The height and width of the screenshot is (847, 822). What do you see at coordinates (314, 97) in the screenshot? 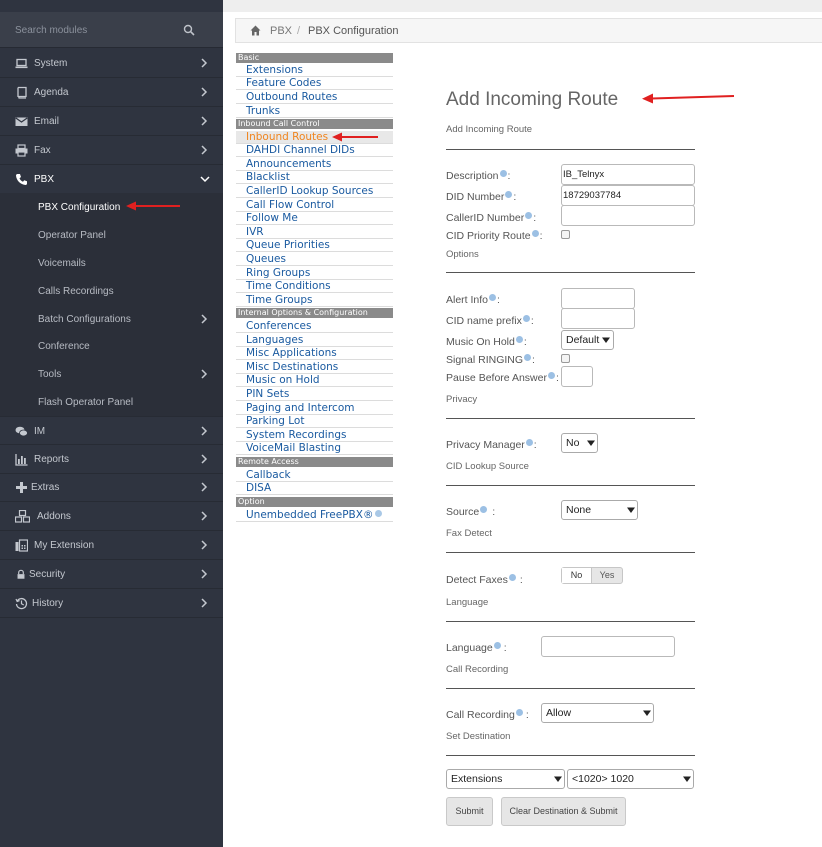
I see `menu-item-outbound-routes: Outbound Routes` at bounding box center [314, 97].